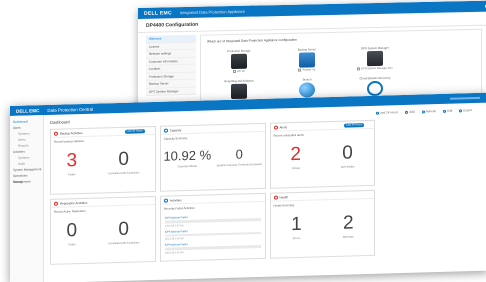  I want to click on product-checkbox: Avamar VE, so click(307, 70).